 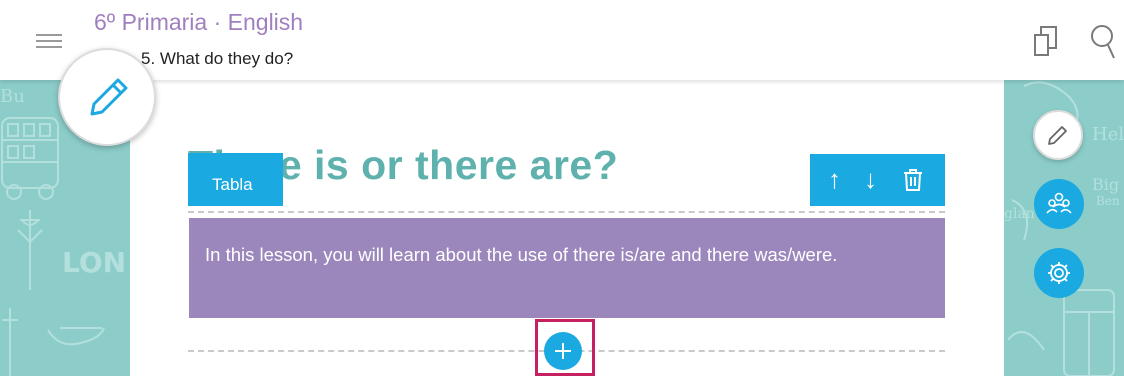 I want to click on gear-icon, so click(x=1059, y=273).